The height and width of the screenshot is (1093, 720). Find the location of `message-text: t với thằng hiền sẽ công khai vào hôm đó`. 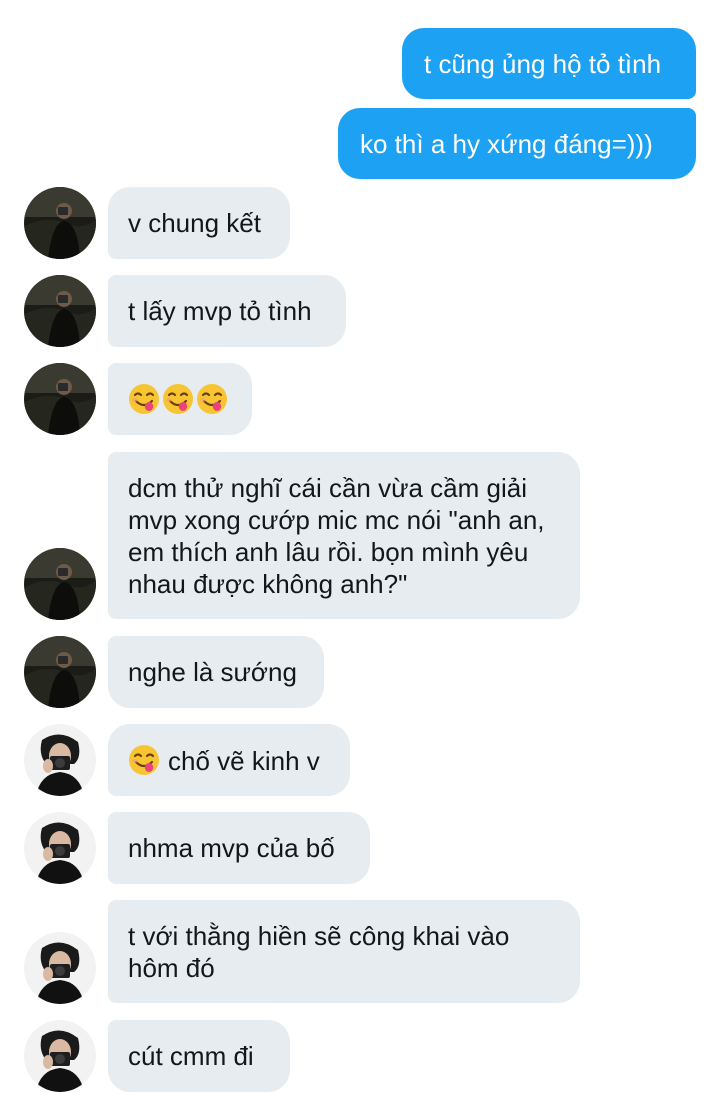

message-text: t với thằng hiền sẽ công khai vào hôm đó is located at coordinates (319, 952).